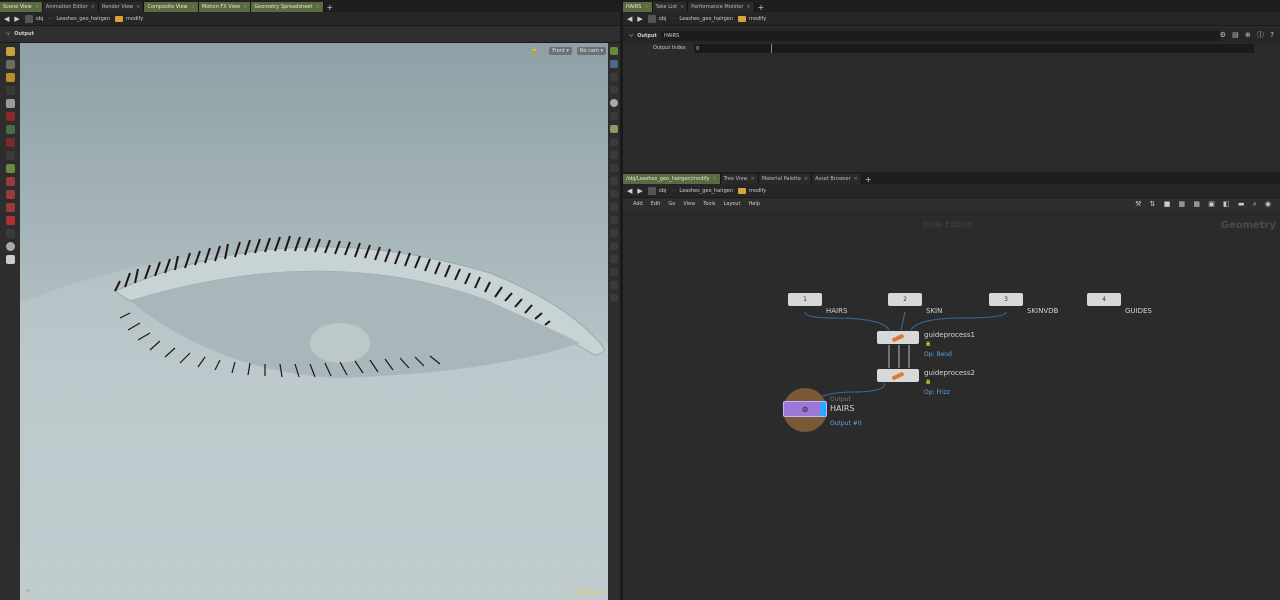 This screenshot has height=600, width=1280. Describe the element at coordinates (709, 204) in the screenshot. I see `menu-tools: Tools` at that location.